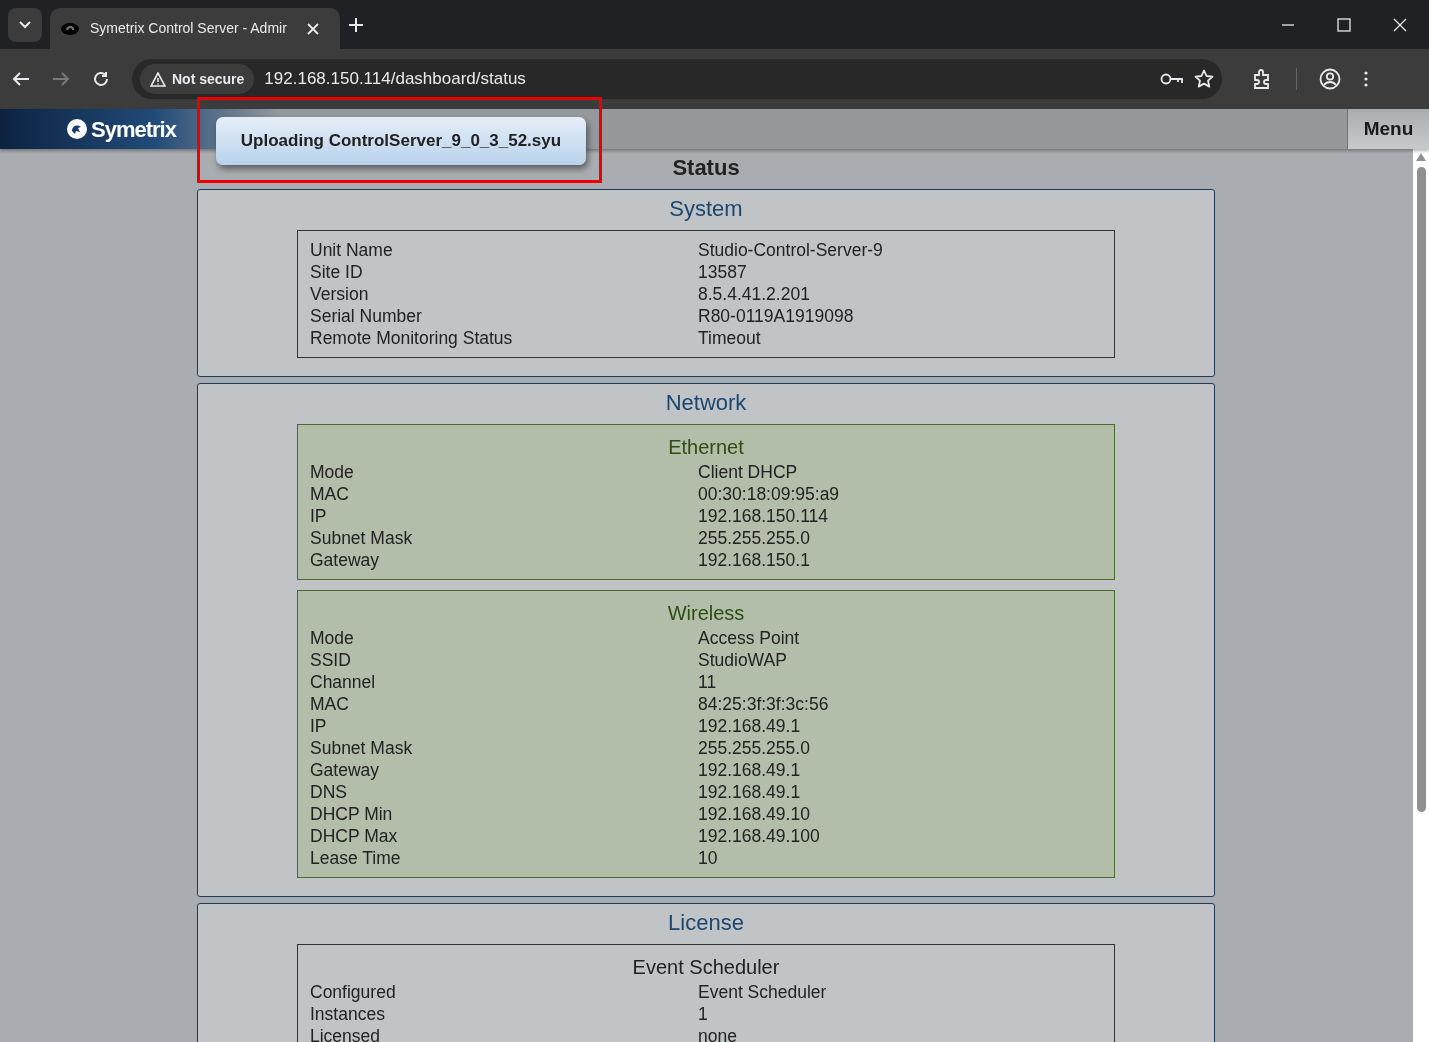 The height and width of the screenshot is (1042, 1429). I want to click on close-icon, so click(1400, 24).